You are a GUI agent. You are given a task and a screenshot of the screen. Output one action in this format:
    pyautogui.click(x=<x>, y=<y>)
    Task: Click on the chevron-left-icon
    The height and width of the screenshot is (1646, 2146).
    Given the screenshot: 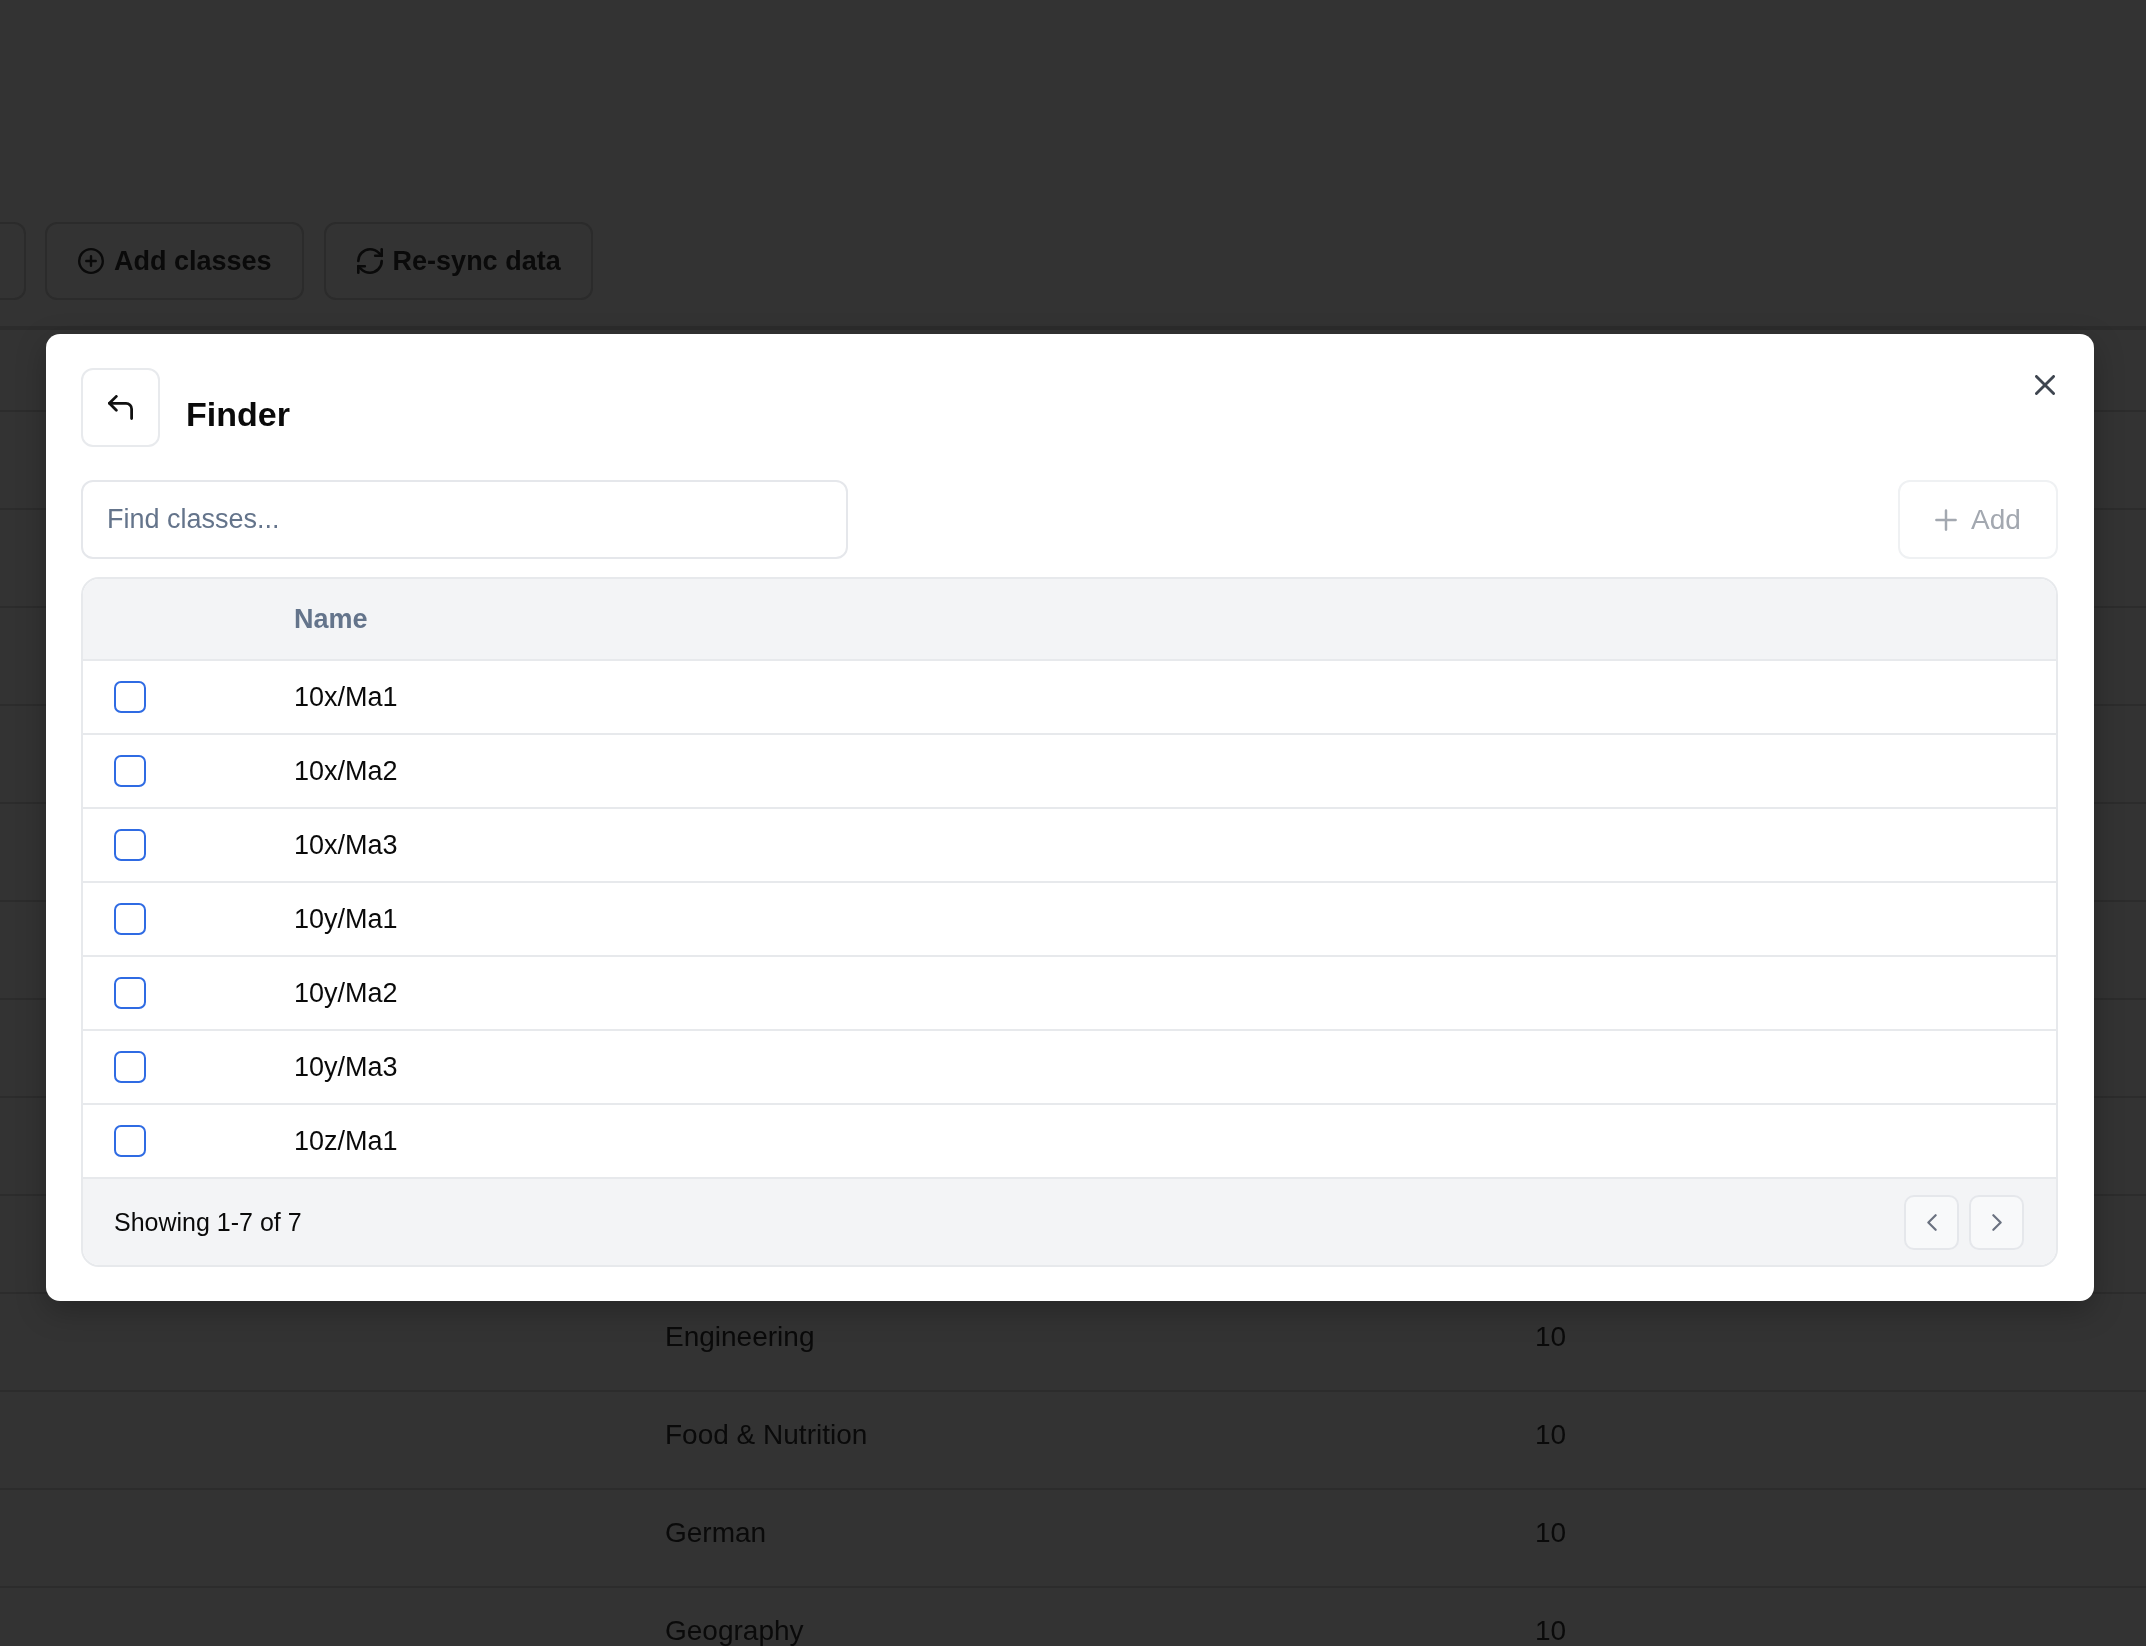 What is the action you would take?
    pyautogui.click(x=1931, y=1222)
    